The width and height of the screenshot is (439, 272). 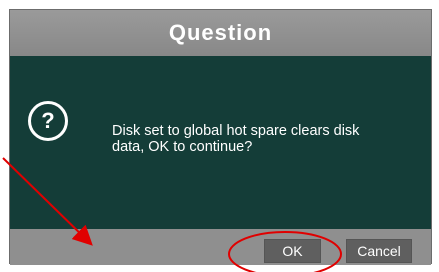 What do you see at coordinates (220, 247) in the screenshot?
I see `dialog-footer: OK Cancel` at bounding box center [220, 247].